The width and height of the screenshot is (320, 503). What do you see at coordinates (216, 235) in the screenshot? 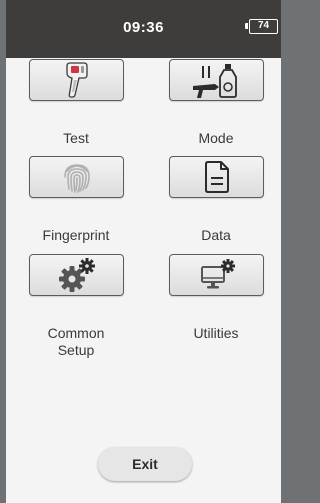
I see `data-label: Data` at bounding box center [216, 235].